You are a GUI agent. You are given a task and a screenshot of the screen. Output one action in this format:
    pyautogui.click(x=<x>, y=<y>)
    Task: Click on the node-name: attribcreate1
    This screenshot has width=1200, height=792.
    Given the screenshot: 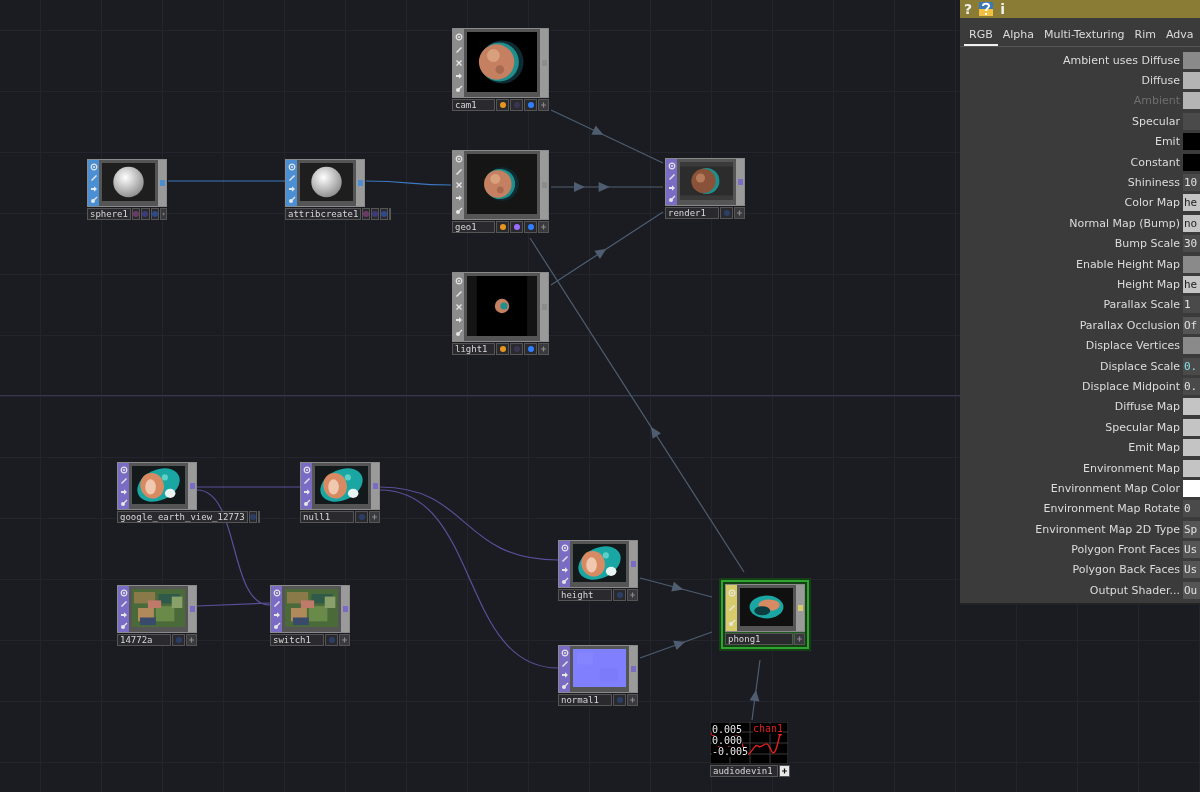 What is the action you would take?
    pyautogui.click(x=323, y=214)
    